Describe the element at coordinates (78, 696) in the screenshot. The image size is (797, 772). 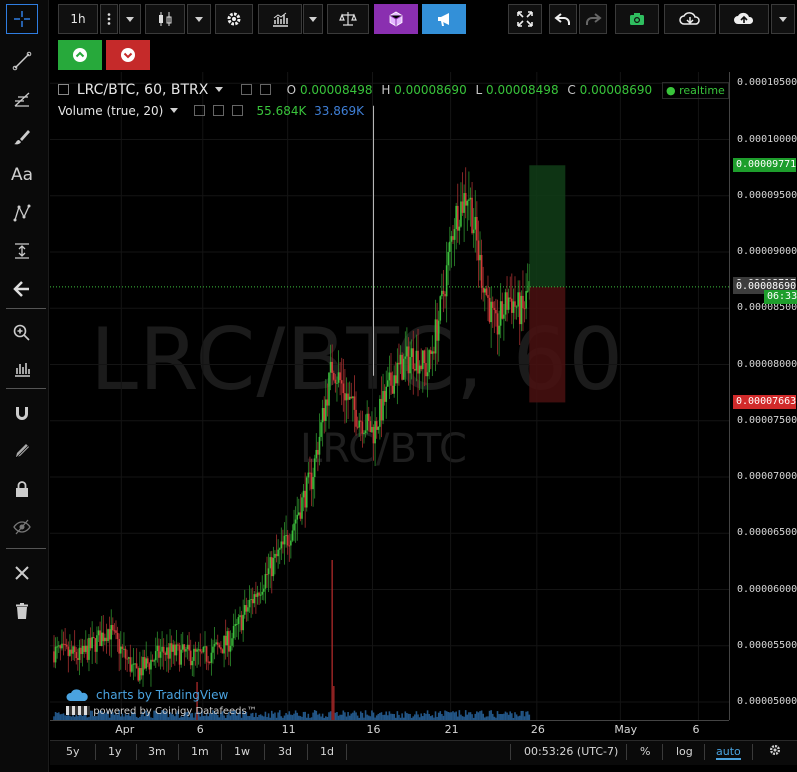
I see `tradingview-logo` at that location.